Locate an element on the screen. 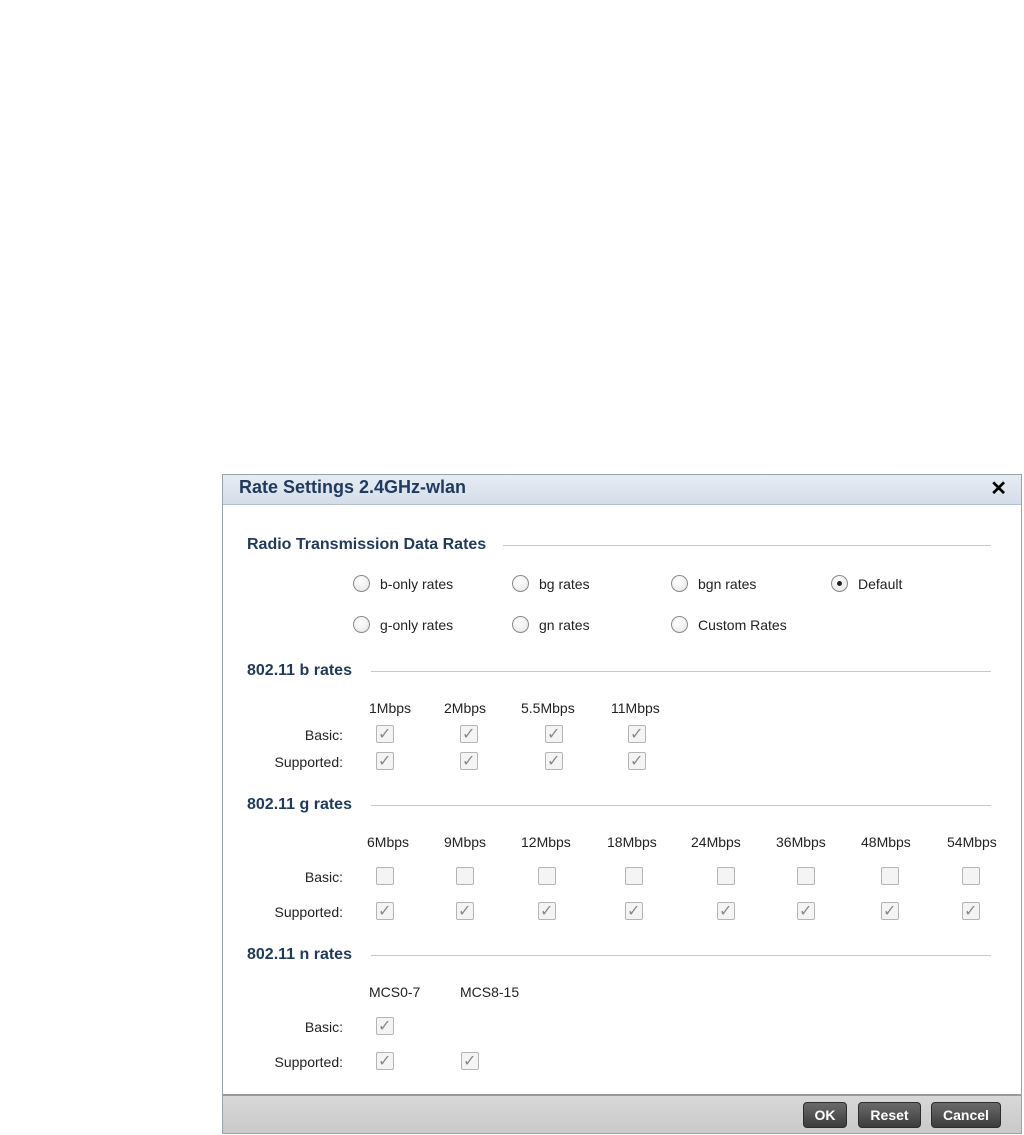 The image size is (1024, 1135). g-basic-9mbps-checkbox is located at coordinates (465, 876).